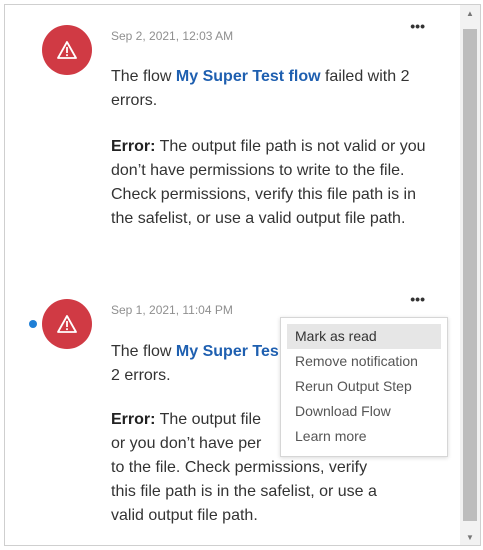  Describe the element at coordinates (364, 361) in the screenshot. I see `menu-item-remove-notification: Remove notification` at that location.